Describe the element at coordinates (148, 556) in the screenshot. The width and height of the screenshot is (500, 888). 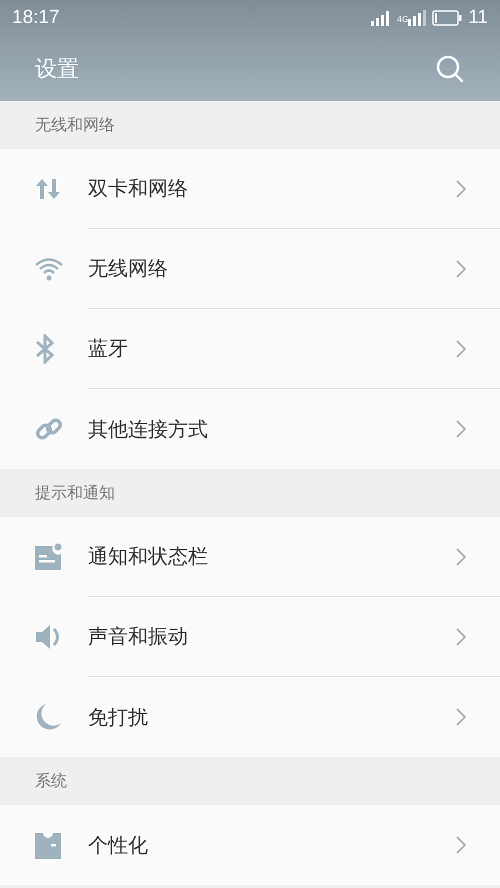
I see `item-label: 通知和状态栏` at that location.